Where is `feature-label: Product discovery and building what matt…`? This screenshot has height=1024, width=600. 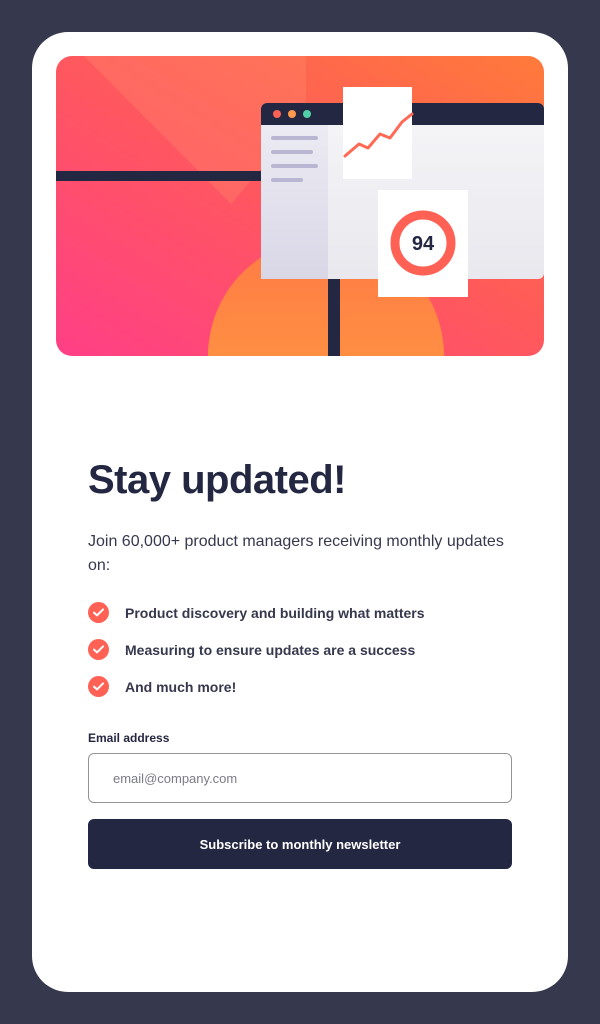
feature-label: Product discovery and building what matt… is located at coordinates (275, 612).